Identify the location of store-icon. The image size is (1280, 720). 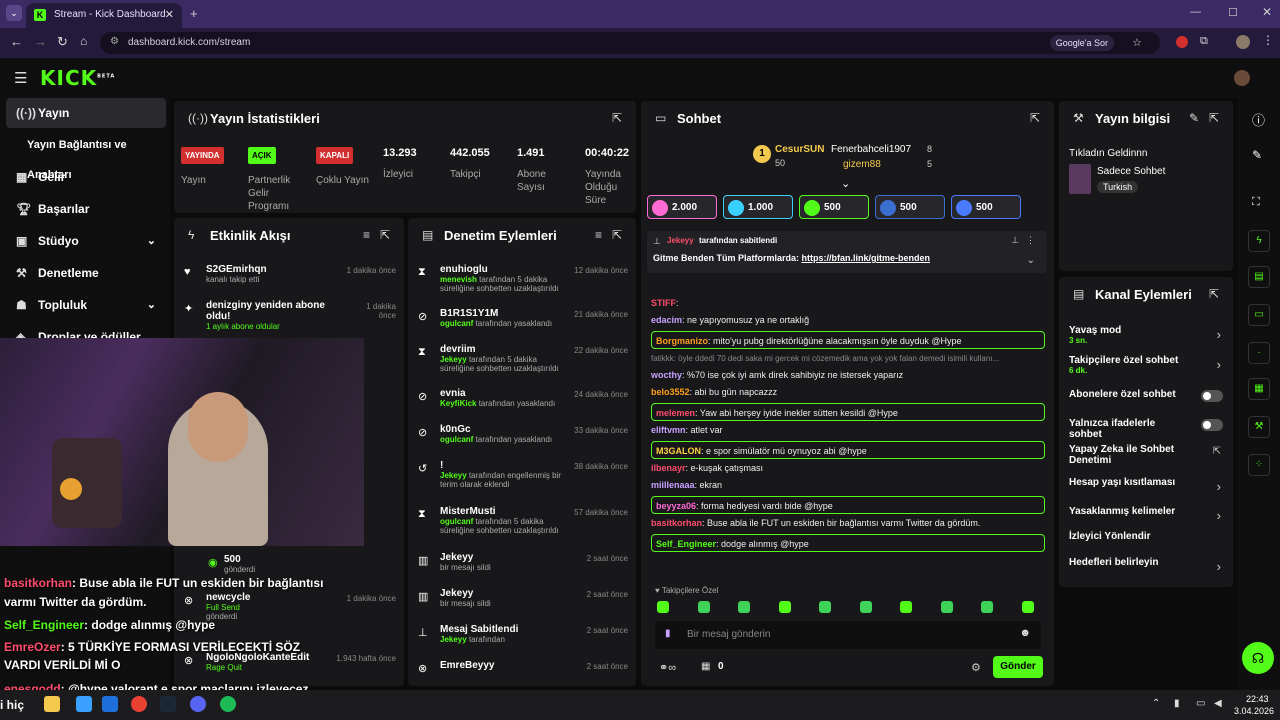
(84, 704).